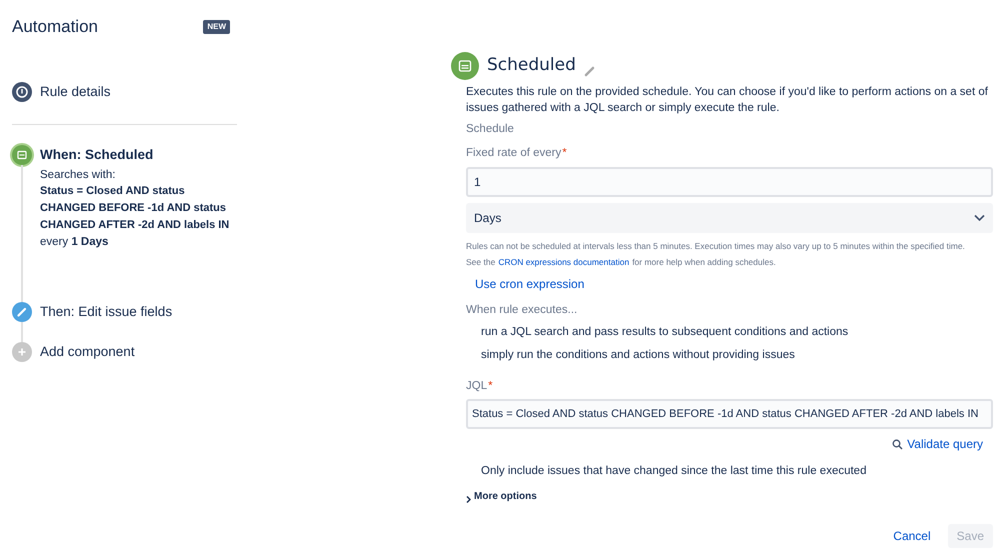 Image resolution: width=998 pixels, height=552 pixels. What do you see at coordinates (912, 536) in the screenshot?
I see `cancel-button: Cancel` at bounding box center [912, 536].